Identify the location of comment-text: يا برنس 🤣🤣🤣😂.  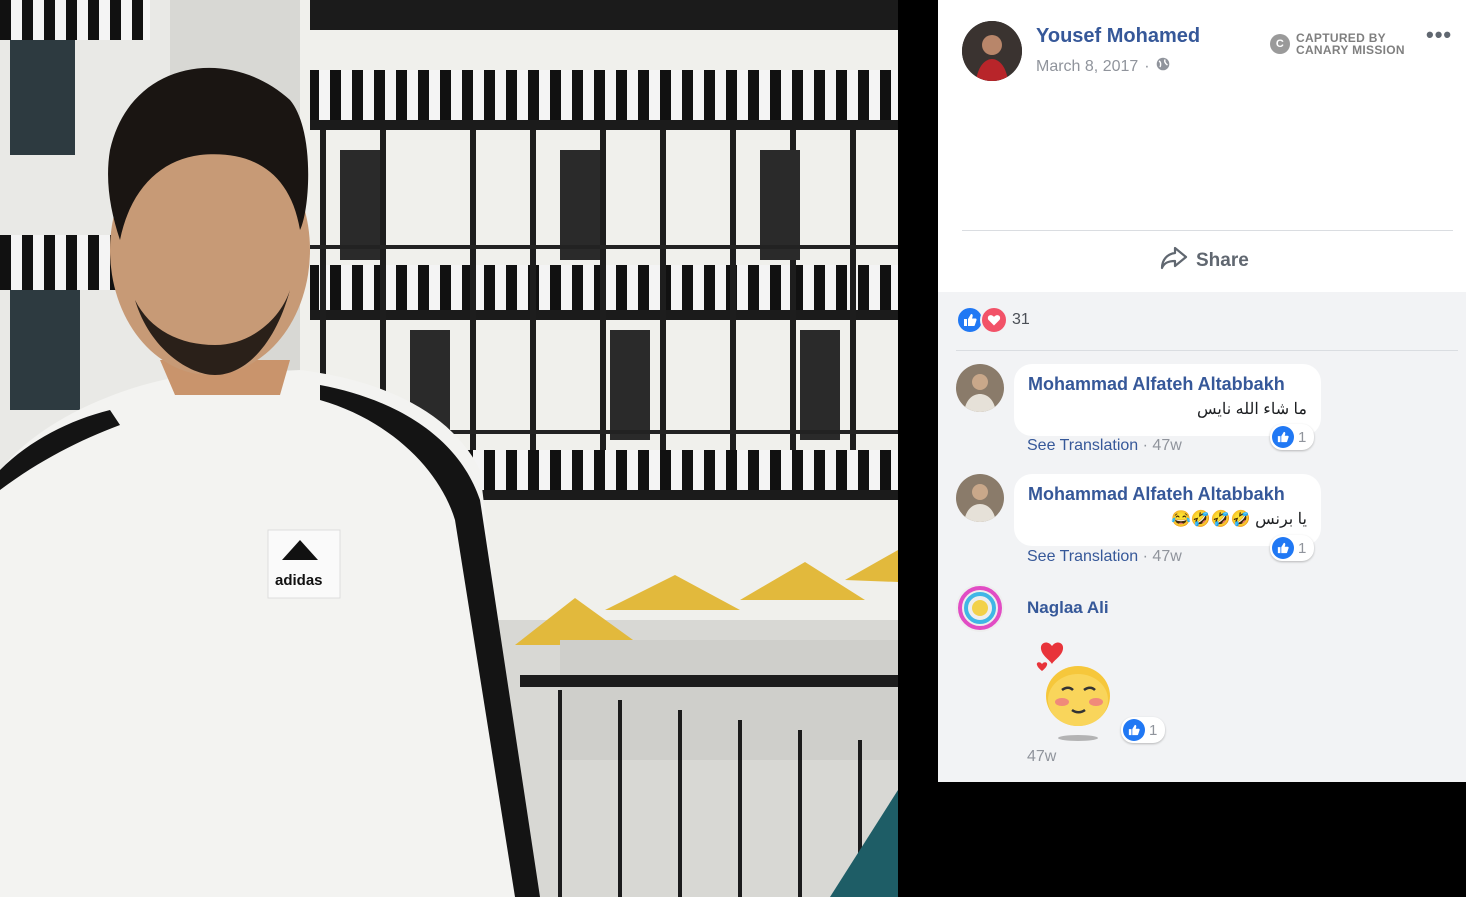
(1238, 519).